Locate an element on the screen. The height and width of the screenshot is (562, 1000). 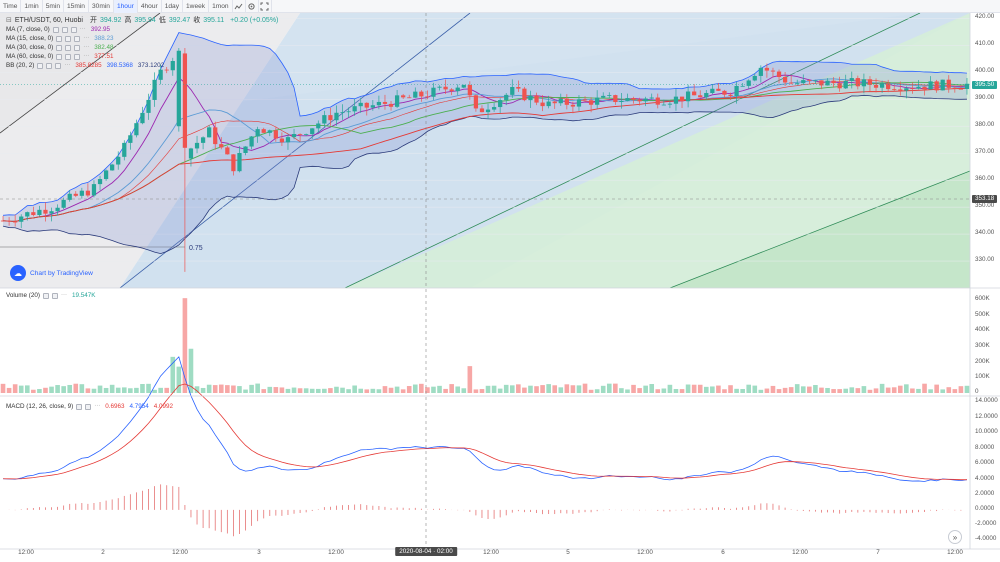
indicator-row-ma60: MA (60, close, 0) ··· 377.51 is located at coordinates (142, 56).